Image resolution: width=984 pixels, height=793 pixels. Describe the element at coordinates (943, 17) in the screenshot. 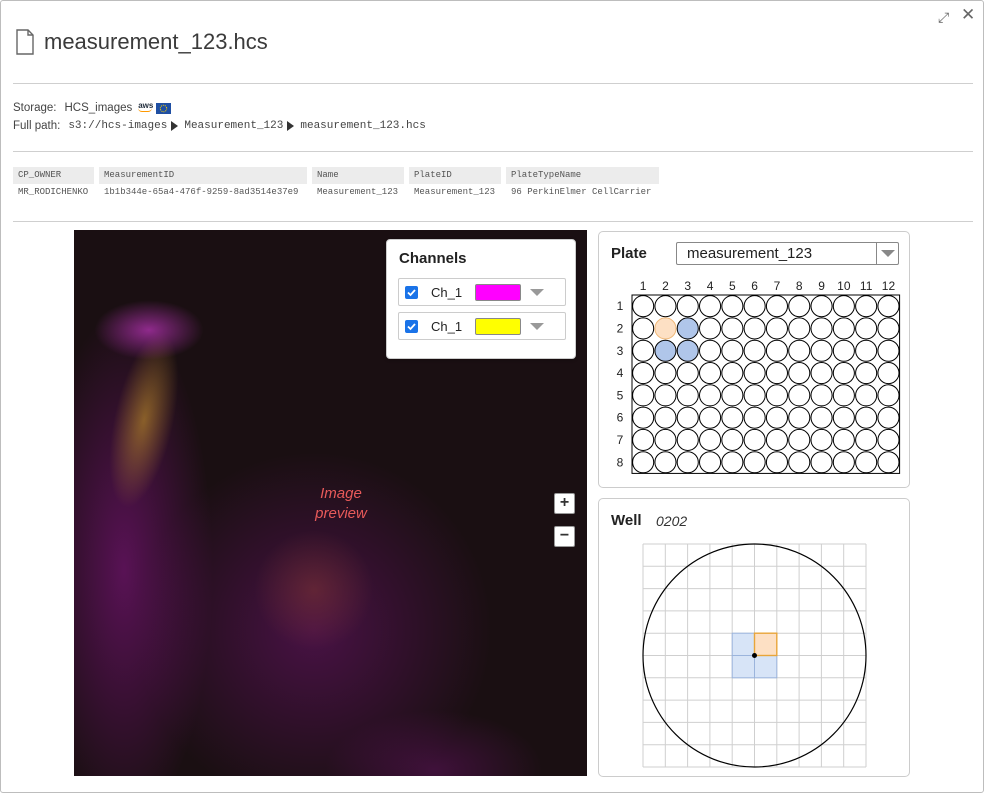

I see `expand-icon: ⤢` at that location.